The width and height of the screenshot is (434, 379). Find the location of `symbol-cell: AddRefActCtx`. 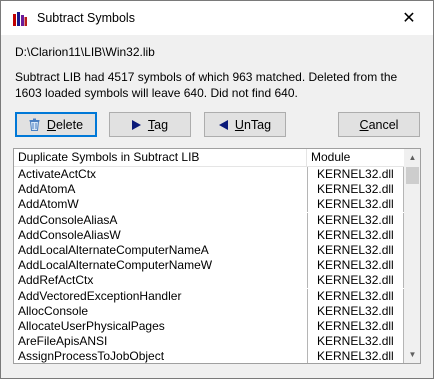

symbol-cell: AddRefActCtx is located at coordinates (56, 280).